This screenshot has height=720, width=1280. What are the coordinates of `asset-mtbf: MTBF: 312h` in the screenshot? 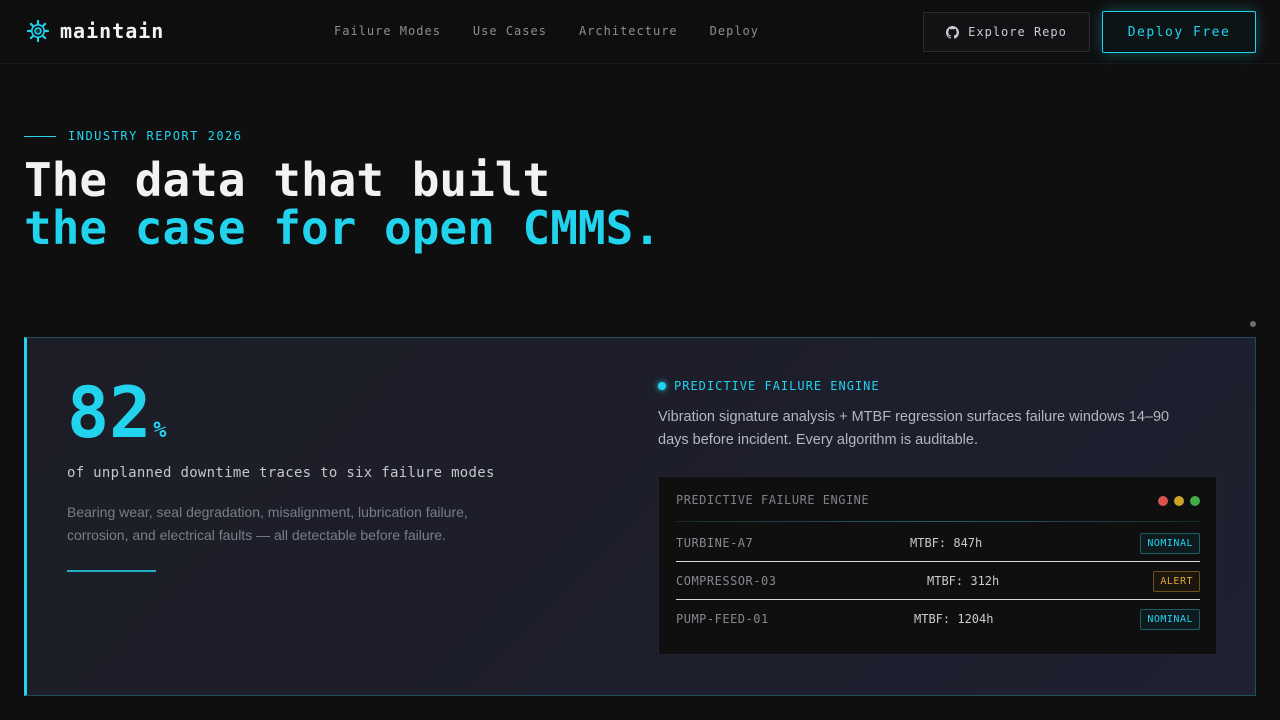 It's located at (963, 581).